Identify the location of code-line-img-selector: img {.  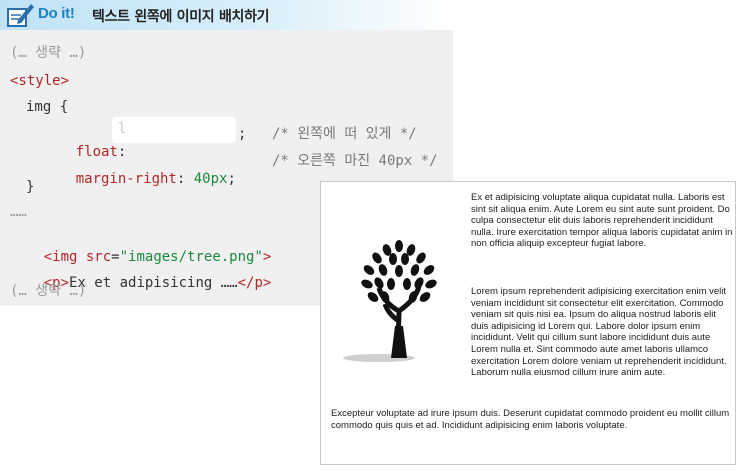
(47, 107).